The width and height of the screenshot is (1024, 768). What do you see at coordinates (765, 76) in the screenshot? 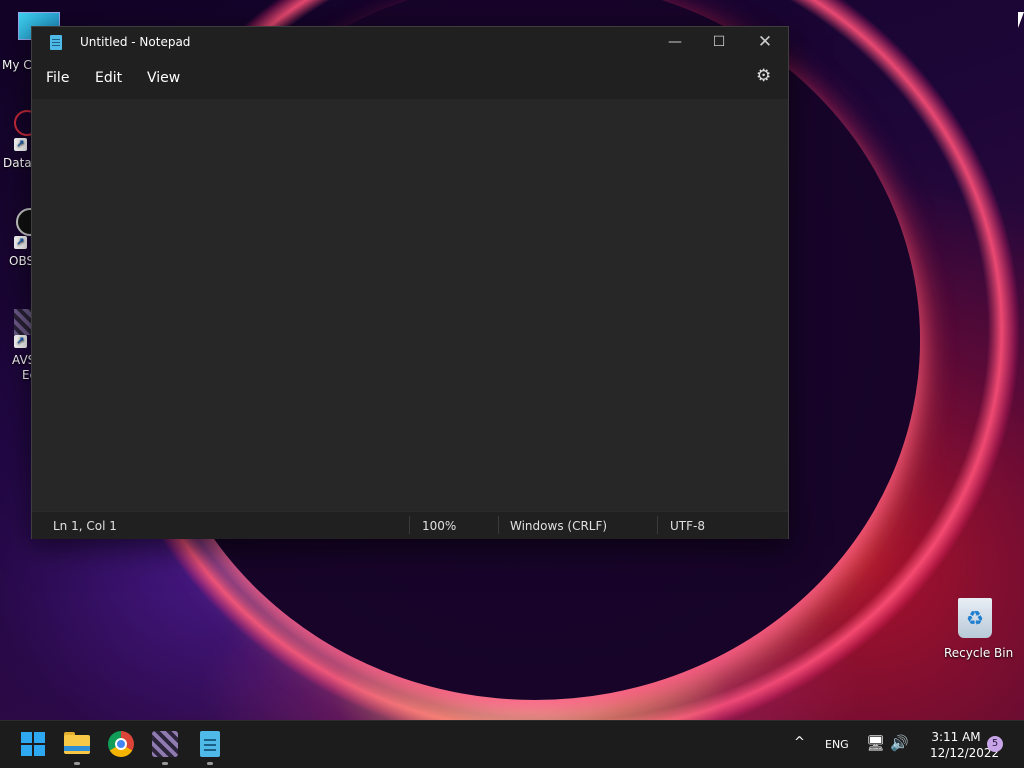
I see `settings-gear-icon: ⚙` at bounding box center [765, 76].